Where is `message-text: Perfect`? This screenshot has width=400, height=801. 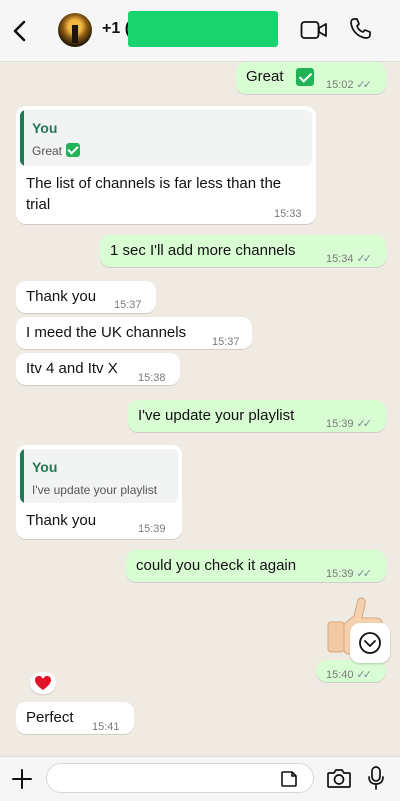 message-text: Perfect is located at coordinates (50, 717).